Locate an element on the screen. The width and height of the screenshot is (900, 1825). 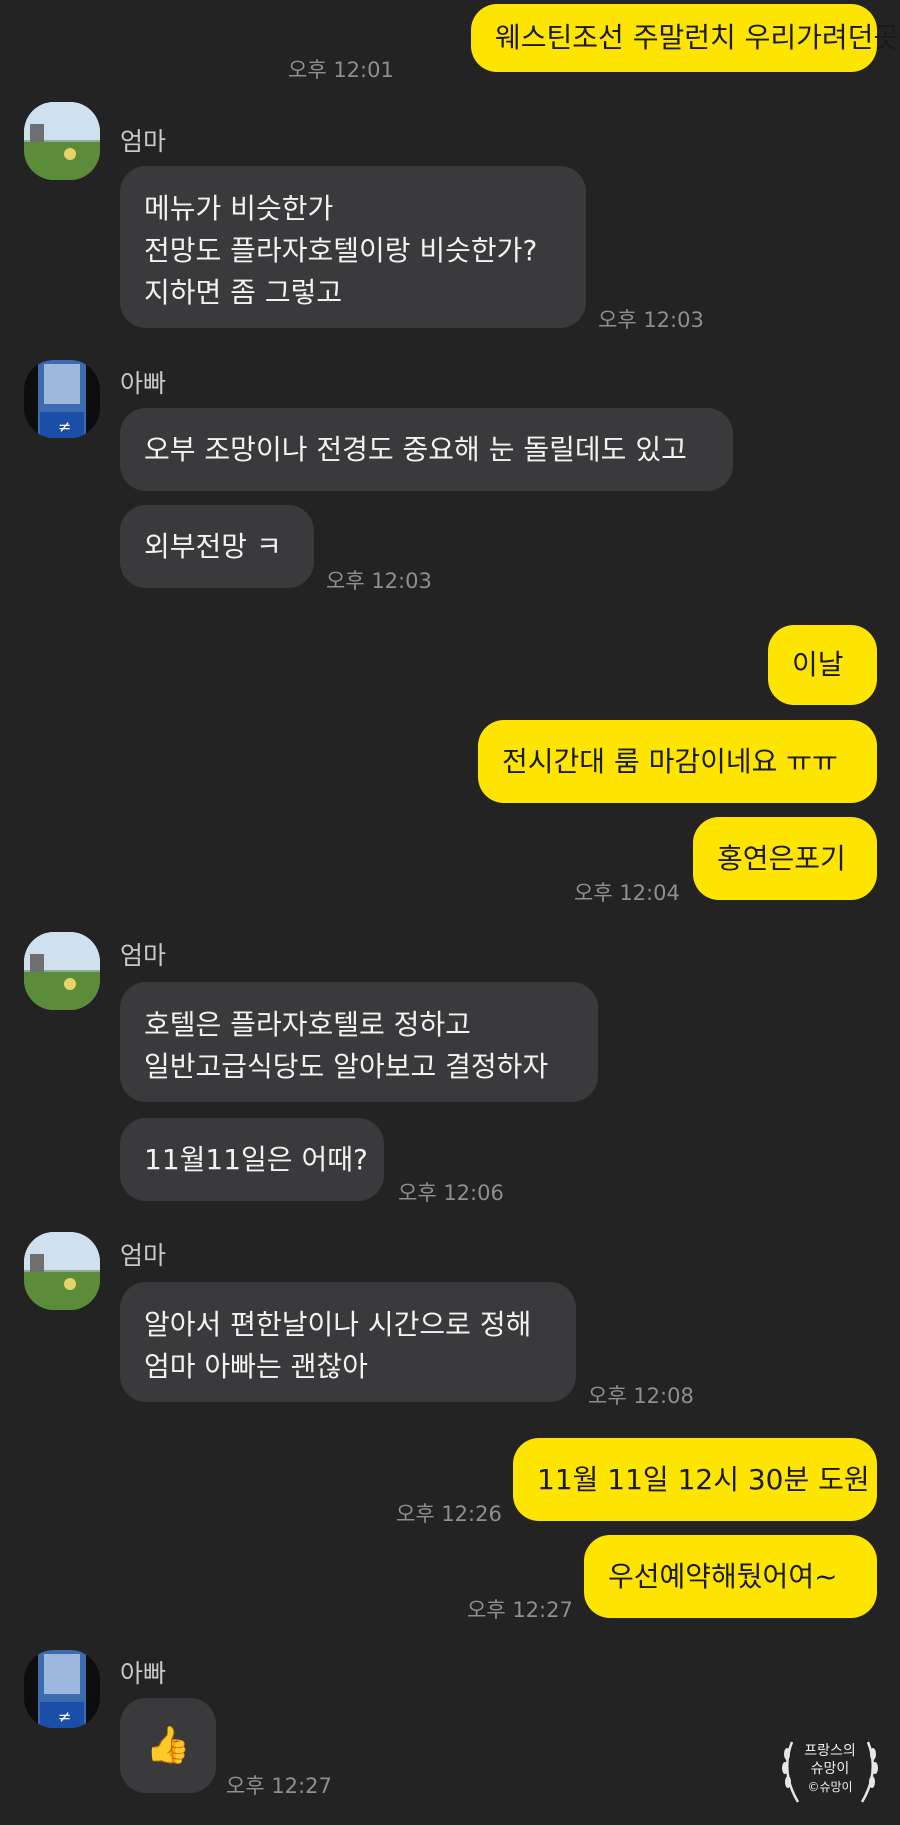
message-line: 일반고급식당도 알아보고 결정하자 is located at coordinates (346, 1066).